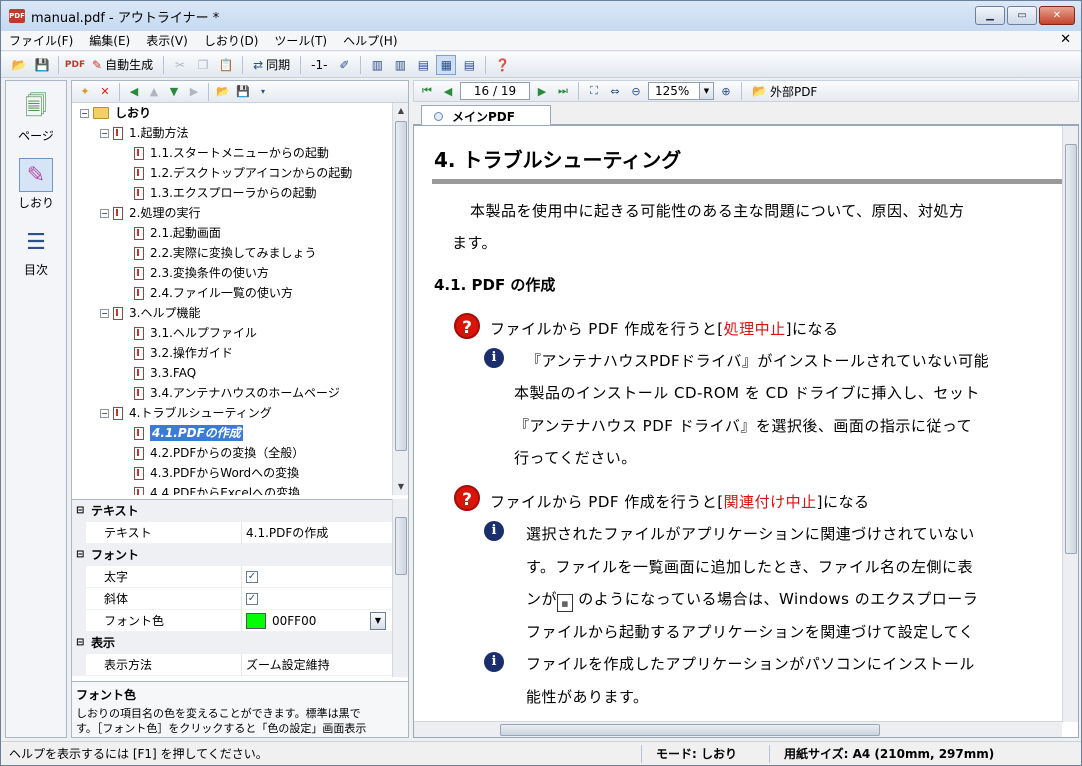  What do you see at coordinates (240, 664) in the screenshot?
I see `prop-row-display-method: 表示方法 ズーム設定維持` at bounding box center [240, 664].